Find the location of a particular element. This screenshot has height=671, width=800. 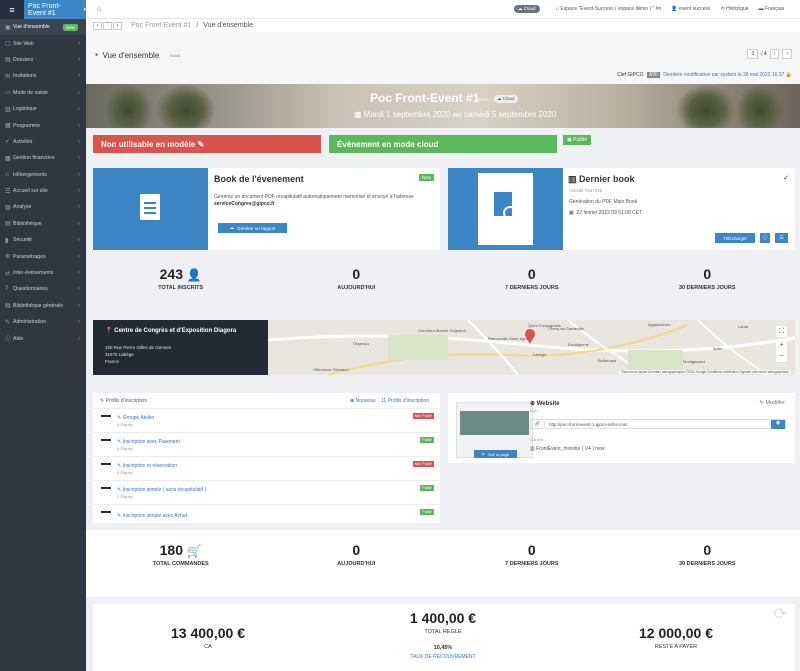

stat-block: 0 30 DERNIERS JOURS is located at coordinates (708, 554).